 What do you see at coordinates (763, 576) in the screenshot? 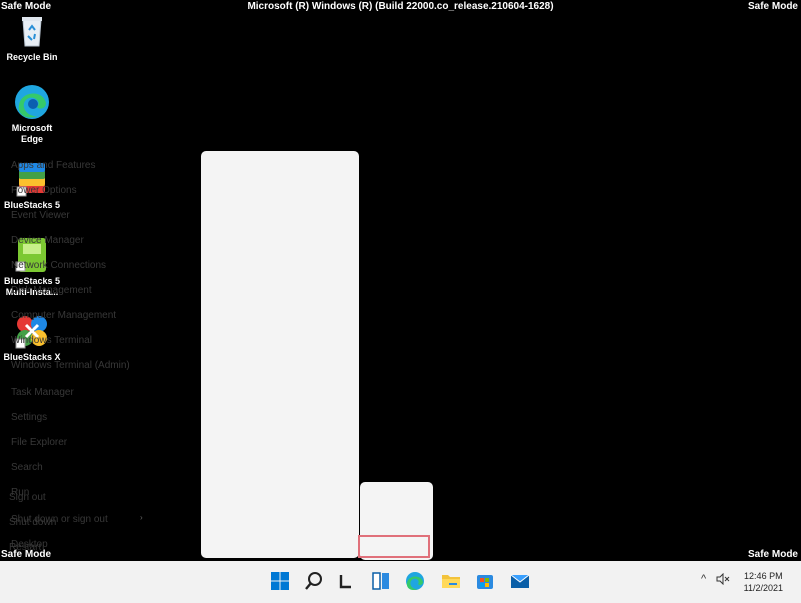
I see `clock-time: 12:46 PM` at bounding box center [763, 576].